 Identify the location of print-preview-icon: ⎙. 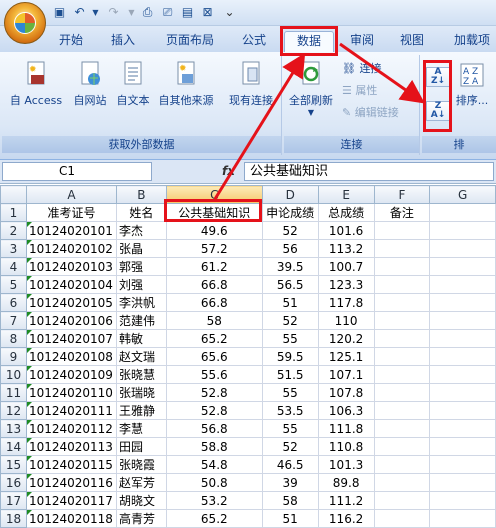
(147, 12).